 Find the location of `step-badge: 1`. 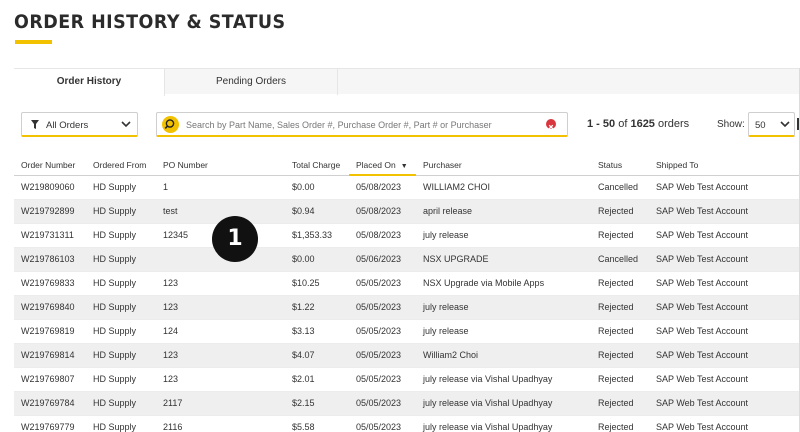

step-badge: 1 is located at coordinates (235, 239).